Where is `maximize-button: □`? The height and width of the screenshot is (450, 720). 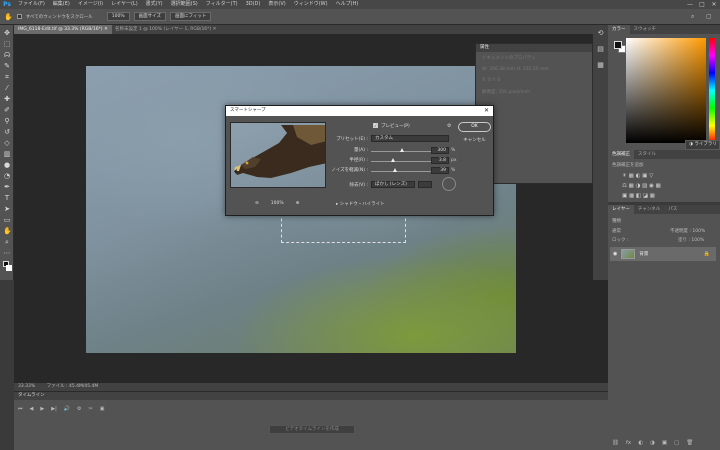
maximize-button: □ is located at coordinates (702, 4).